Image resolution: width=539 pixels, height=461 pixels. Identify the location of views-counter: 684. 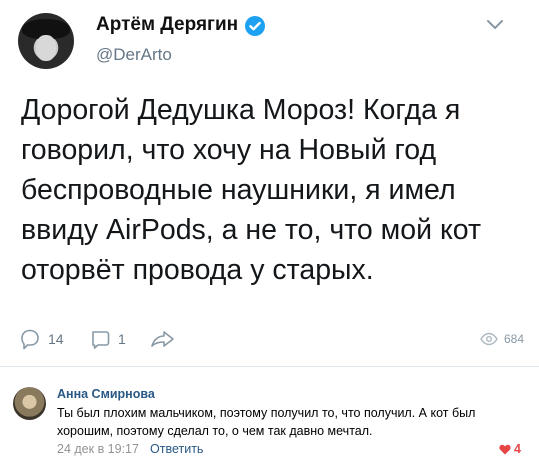
(502, 339).